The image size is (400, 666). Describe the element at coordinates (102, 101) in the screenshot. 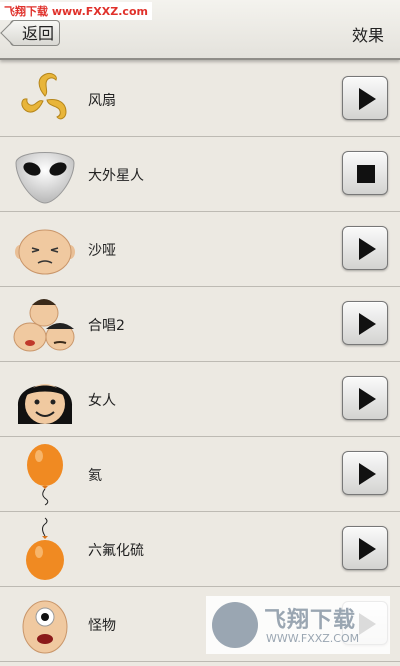

I see `effect-label: 风扇` at that location.